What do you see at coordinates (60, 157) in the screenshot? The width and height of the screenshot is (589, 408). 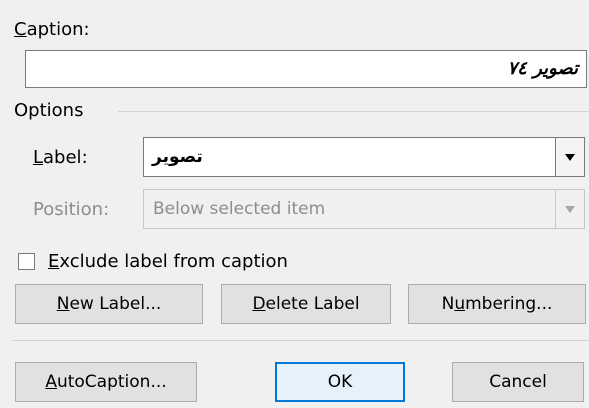 I see `label-field-label: Label:` at bounding box center [60, 157].